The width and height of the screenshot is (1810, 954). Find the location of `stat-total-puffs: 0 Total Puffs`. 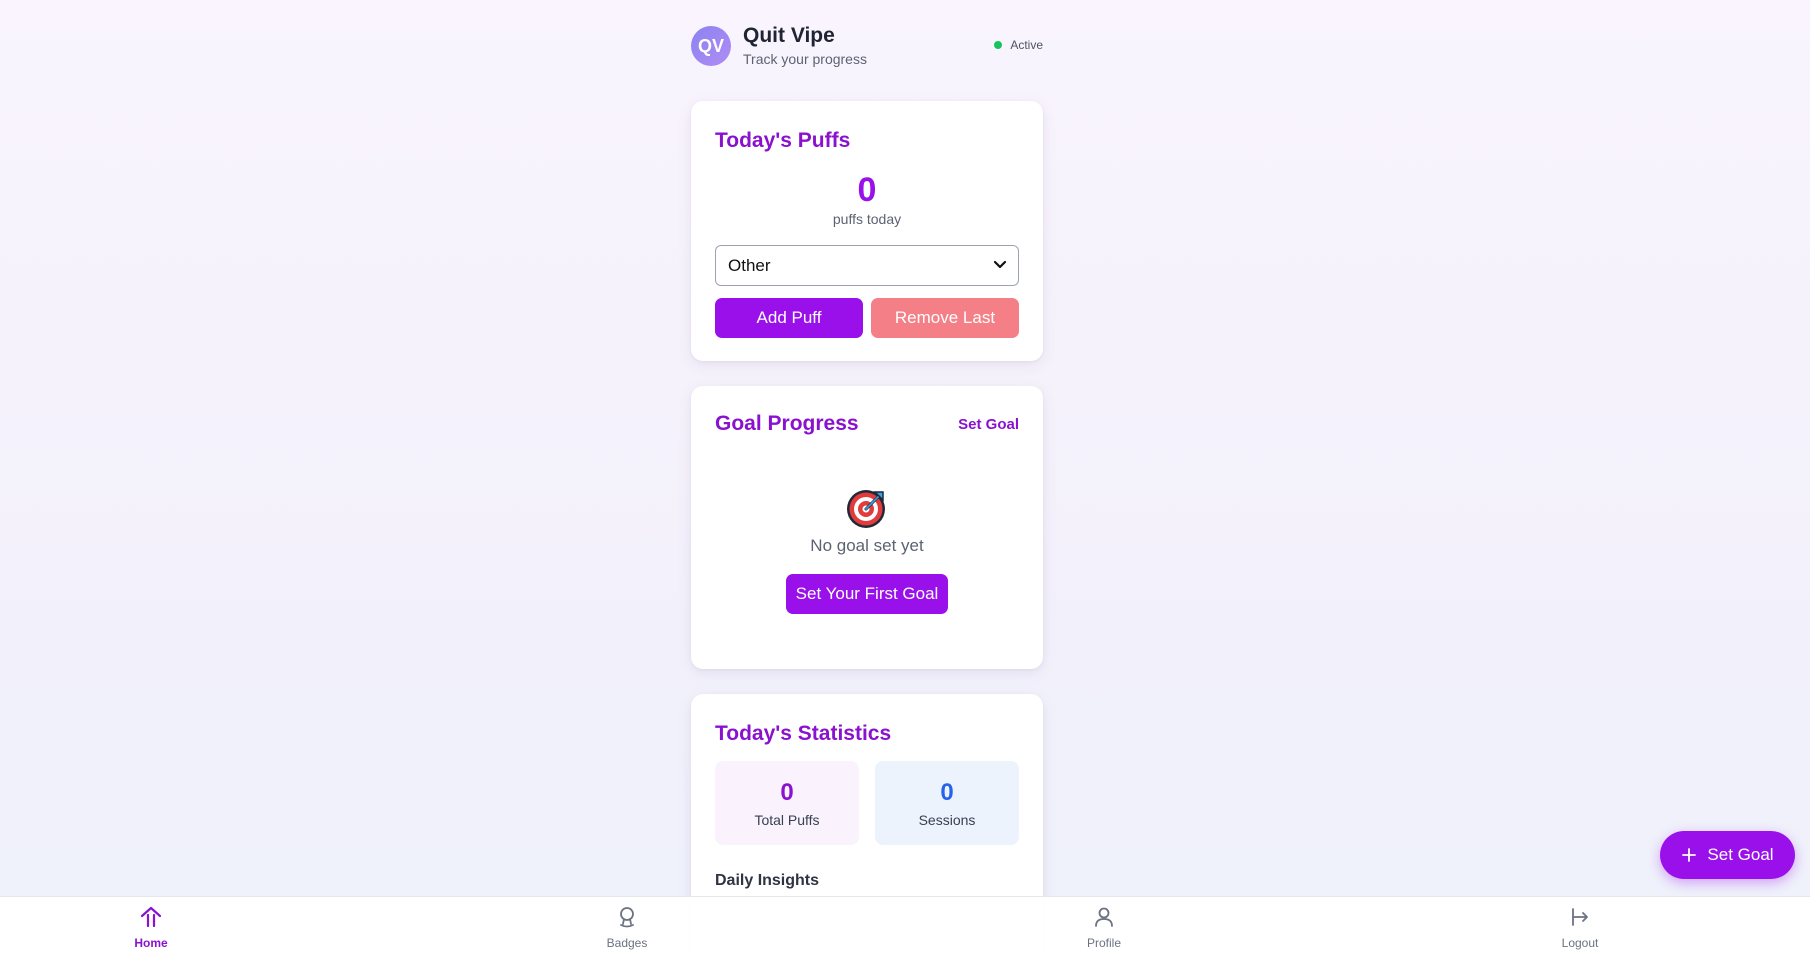

stat-total-puffs: 0 Total Puffs is located at coordinates (787, 803).